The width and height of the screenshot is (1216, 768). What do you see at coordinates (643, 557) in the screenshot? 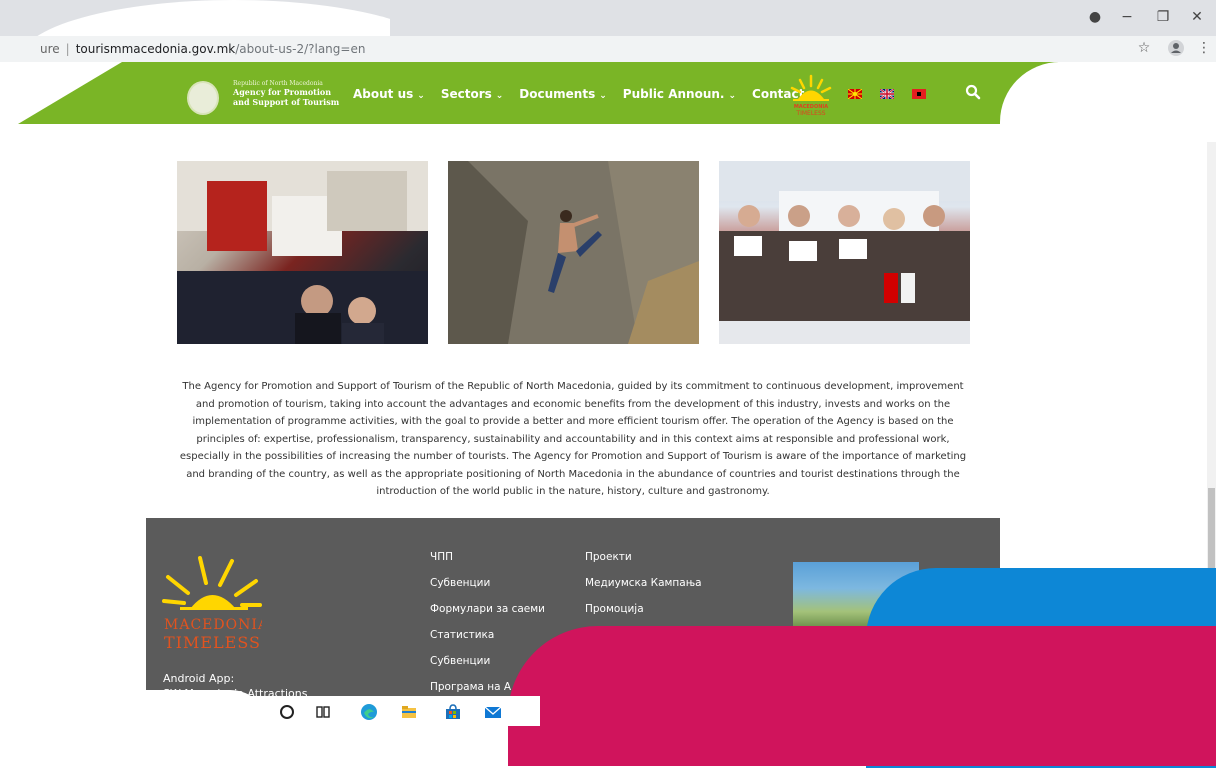
I see `footer-link: Проекти` at bounding box center [643, 557].